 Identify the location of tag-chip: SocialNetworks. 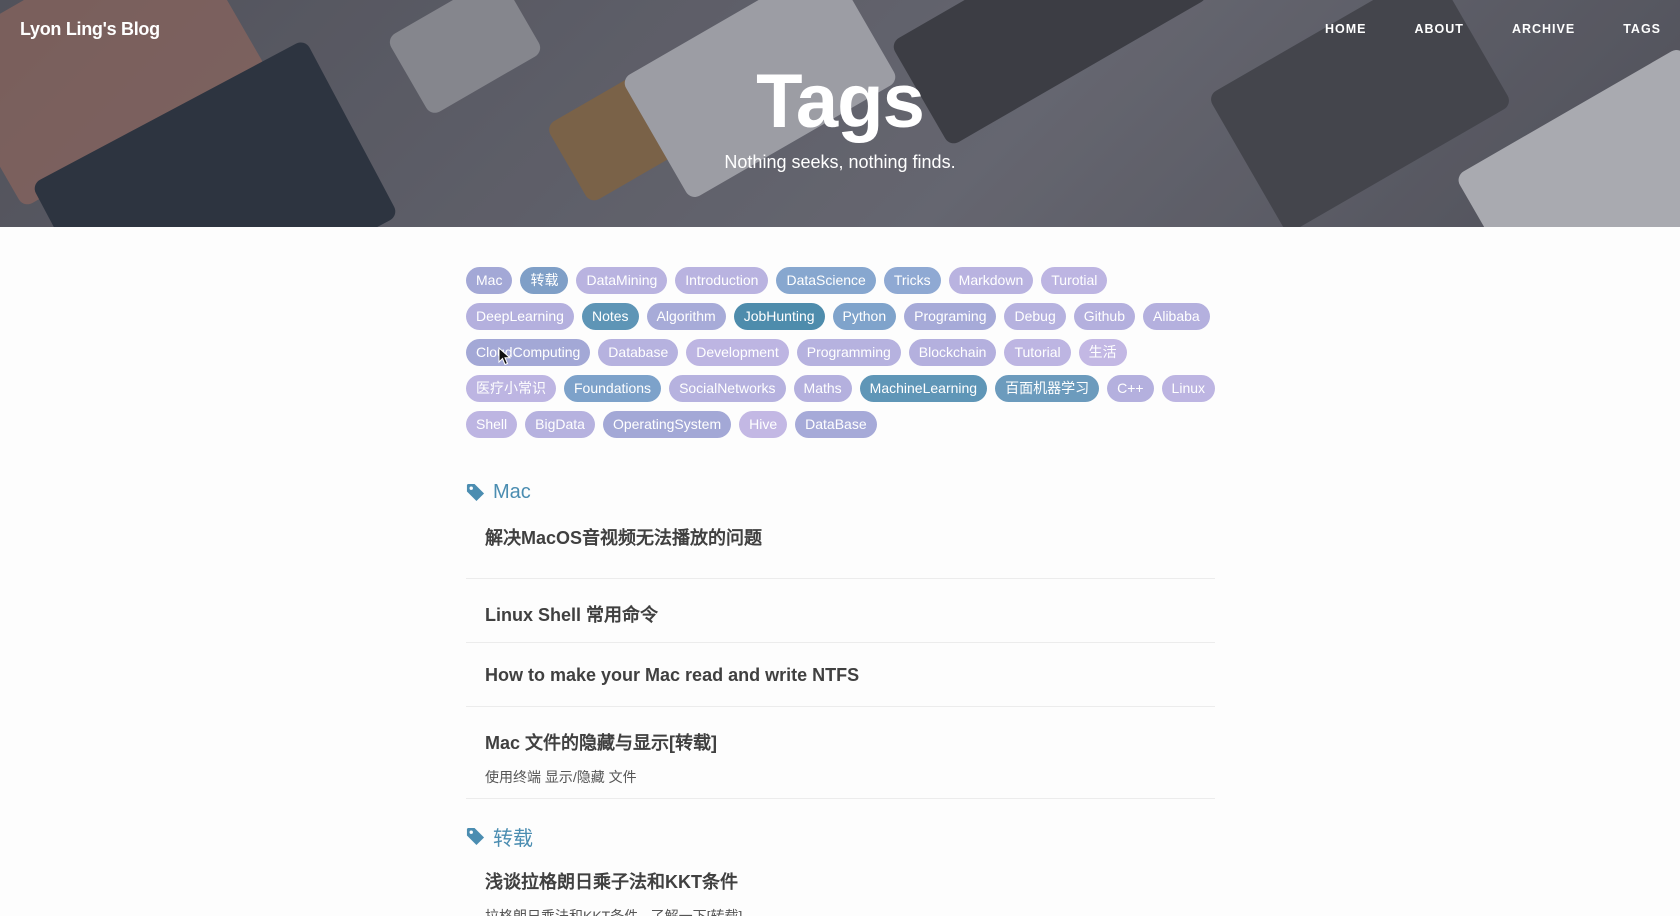
(727, 388).